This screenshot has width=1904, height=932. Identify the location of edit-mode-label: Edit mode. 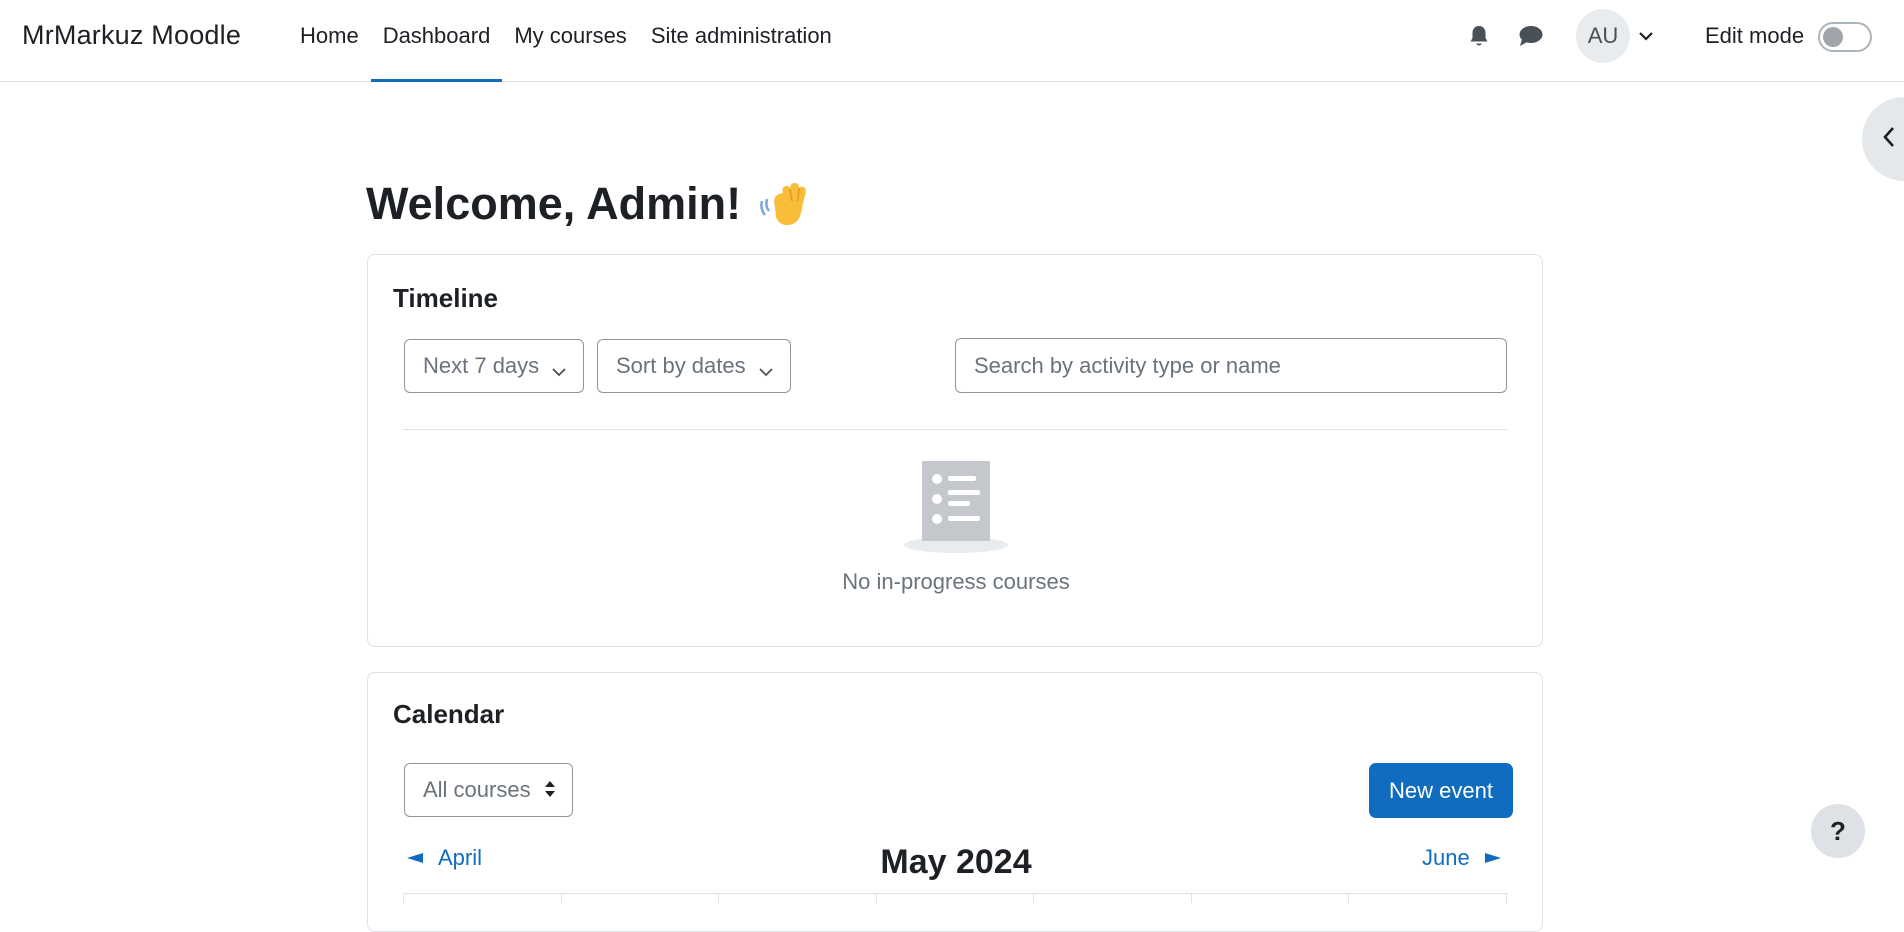
(1755, 35).